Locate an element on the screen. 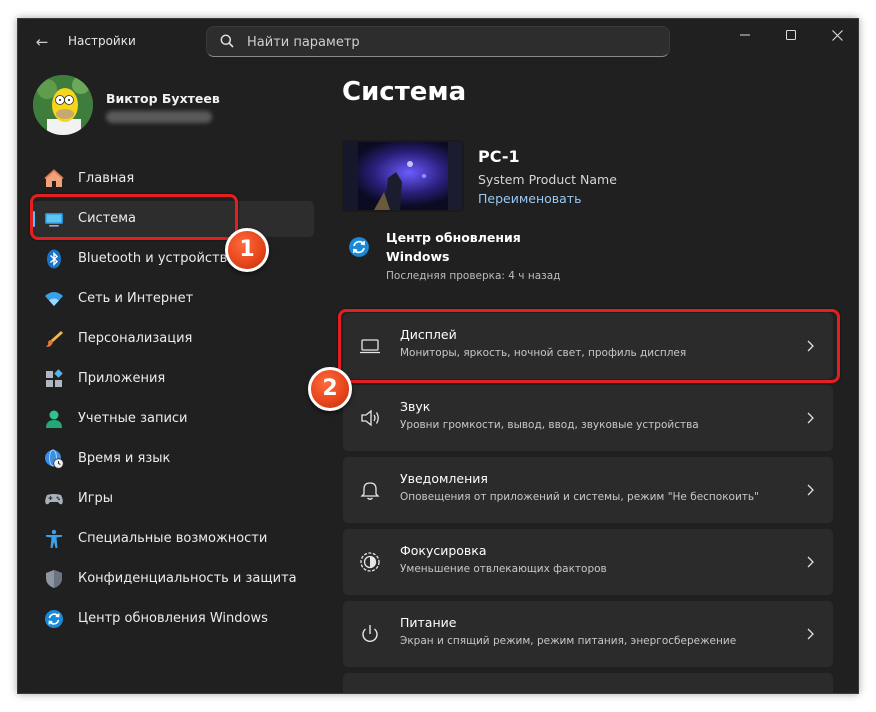  sidebar-item-label: Центр обновления Windows is located at coordinates (173, 618).